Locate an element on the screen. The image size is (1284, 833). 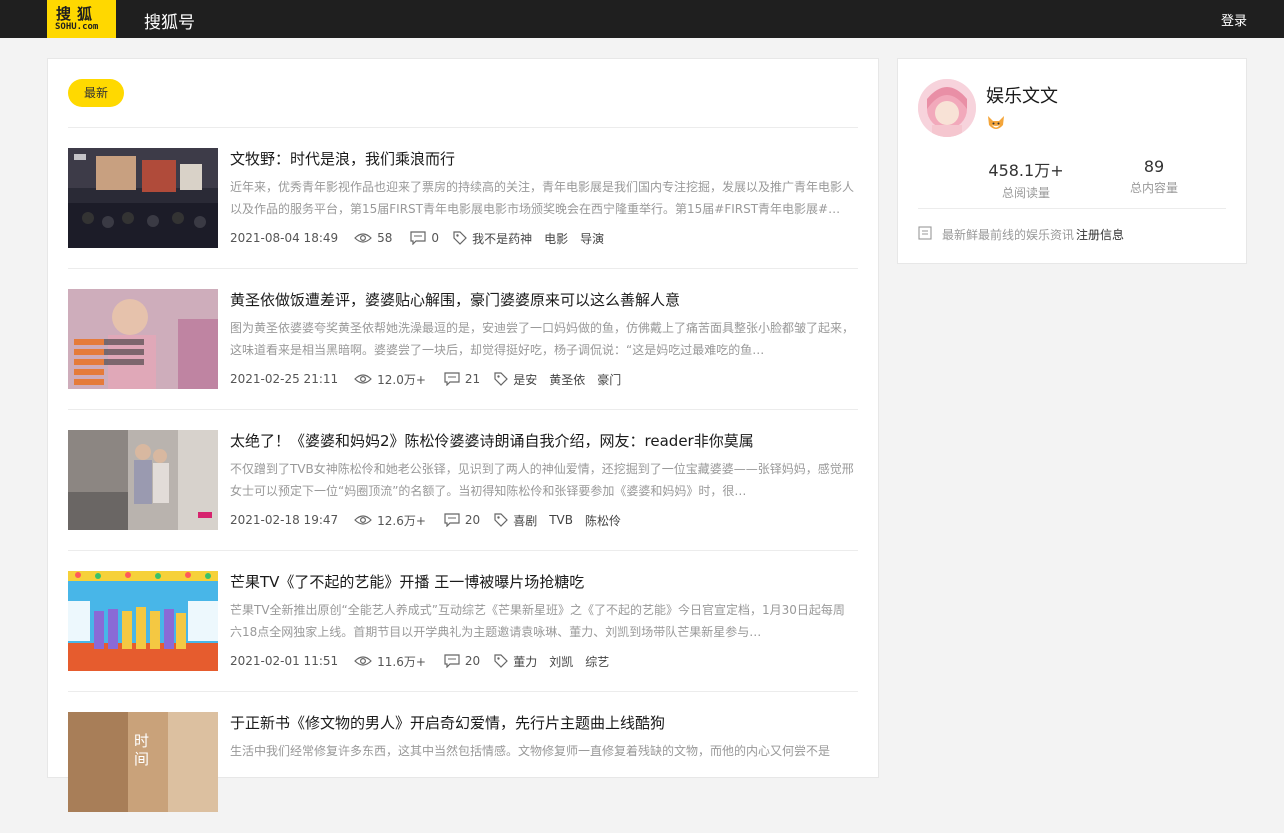
stat-value: 458.1万+ is located at coordinates (1026, 170).